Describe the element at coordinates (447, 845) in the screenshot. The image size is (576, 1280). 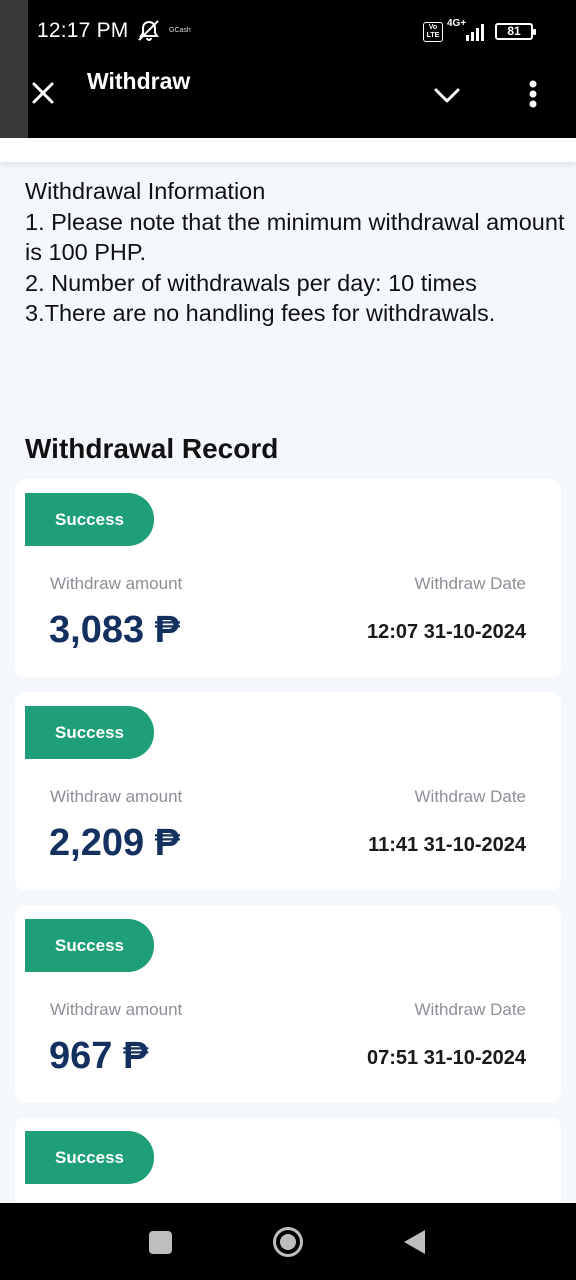
I see `date-value: 11:41 31-10-2024` at that location.